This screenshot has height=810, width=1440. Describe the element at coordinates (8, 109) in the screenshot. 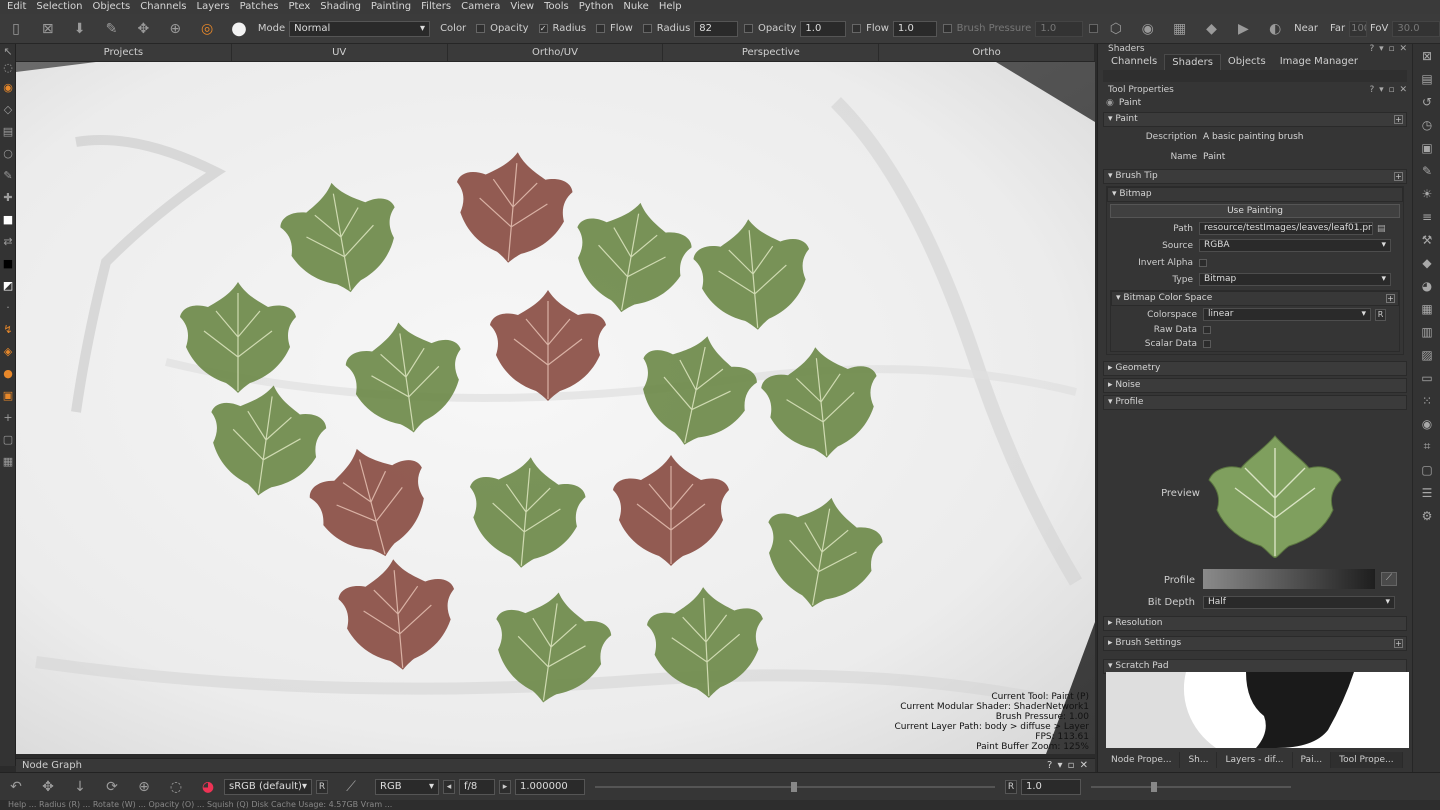

I see `eraser-icon: ◇` at that location.